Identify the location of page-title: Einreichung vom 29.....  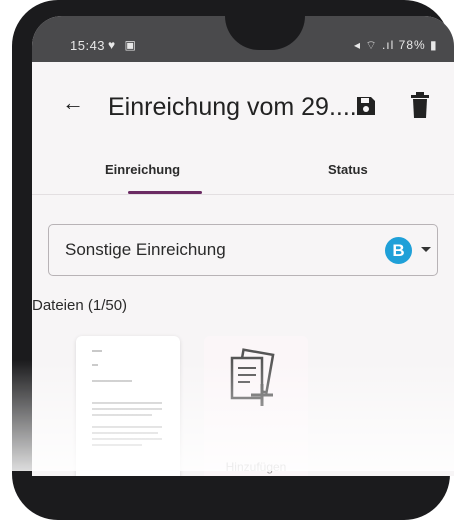
(232, 107).